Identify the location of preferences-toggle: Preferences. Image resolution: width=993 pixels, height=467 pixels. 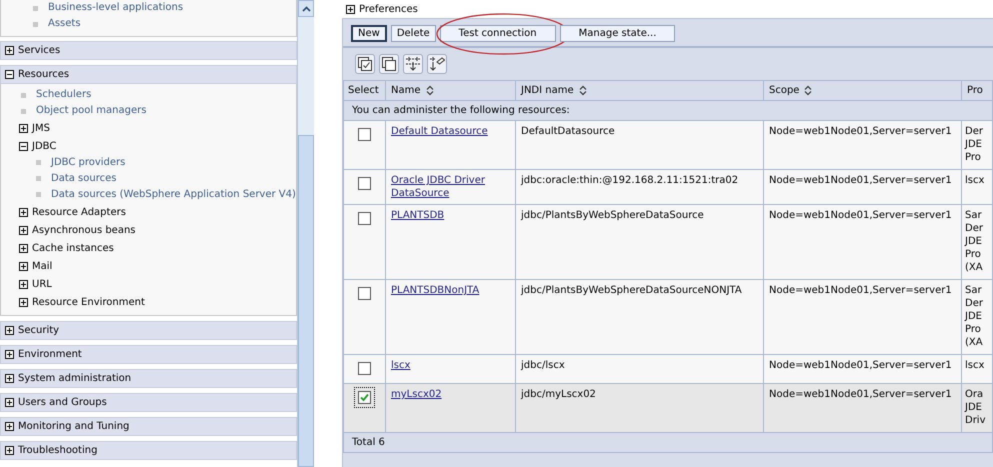
(667, 9).